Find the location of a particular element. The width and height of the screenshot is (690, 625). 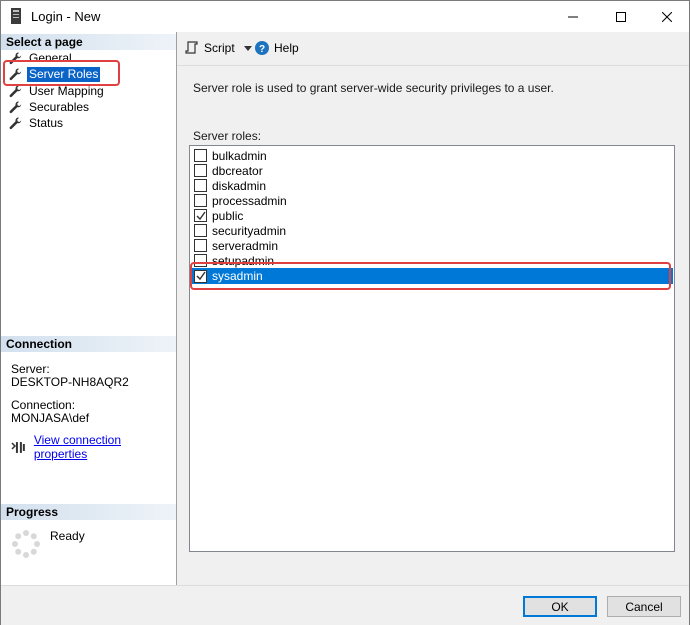

toolbar: Script ? Help is located at coordinates (433, 49).